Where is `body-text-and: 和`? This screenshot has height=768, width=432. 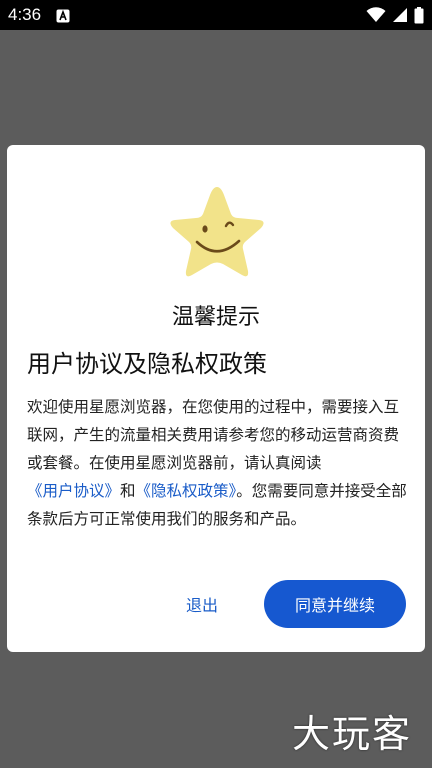 body-text-and: 和 is located at coordinates (128, 491).